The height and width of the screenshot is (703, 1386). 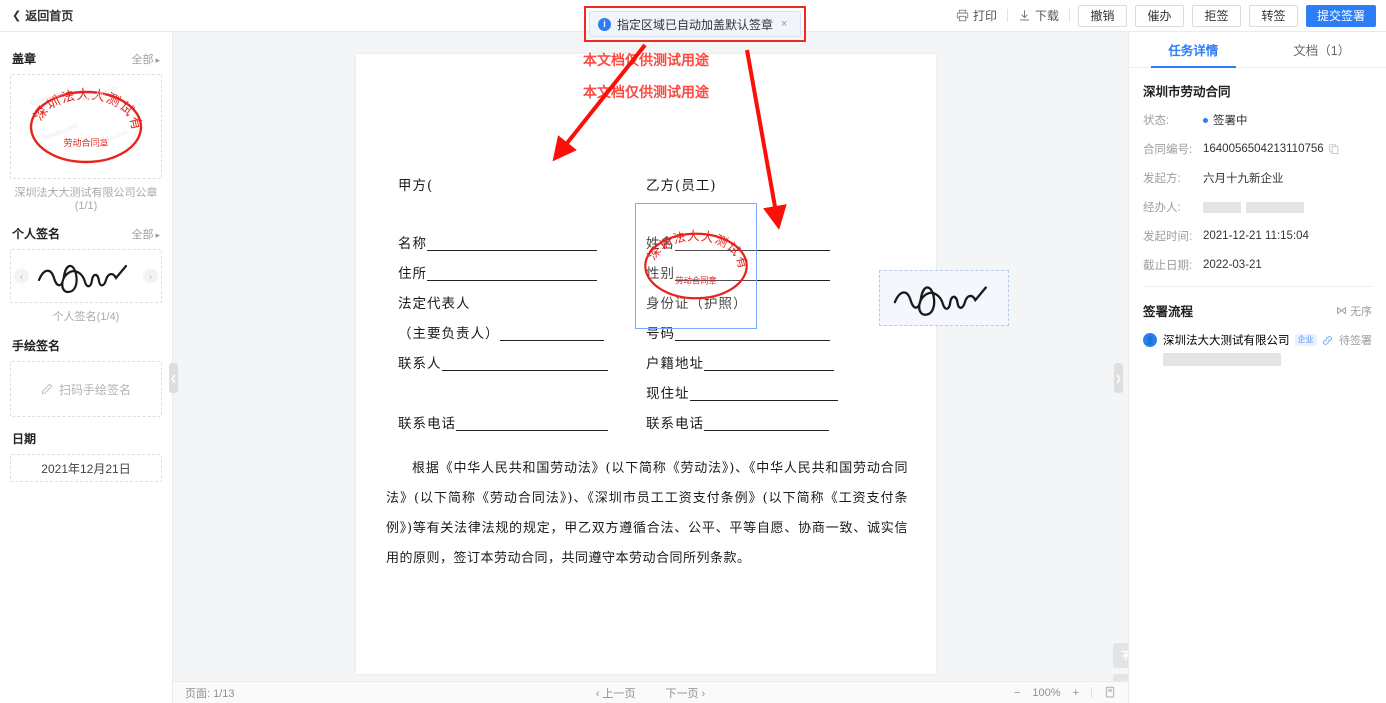 What do you see at coordinates (1216, 15) in the screenshot?
I see `reject-sign-button: 拒签` at bounding box center [1216, 15].